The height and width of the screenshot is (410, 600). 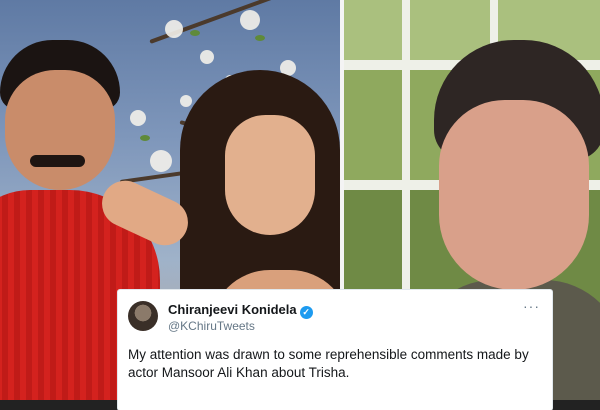 I want to click on avatar, so click(x=143, y=316).